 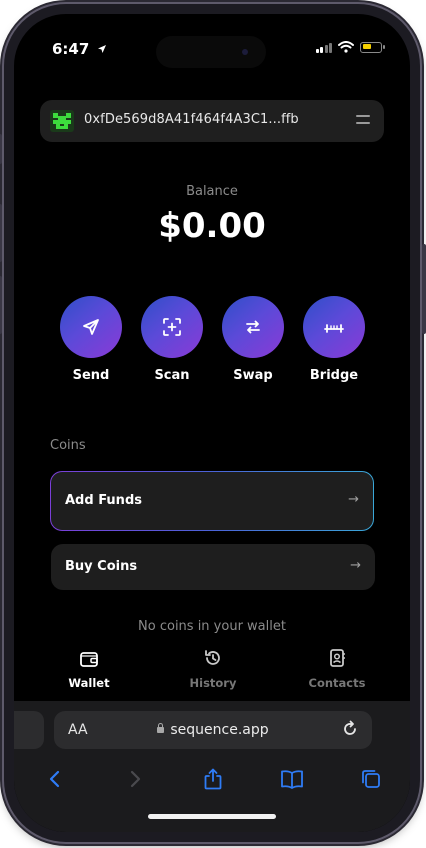 I want to click on bottom-tab-bar: Wallet History Contacts, so click(x=212, y=672).